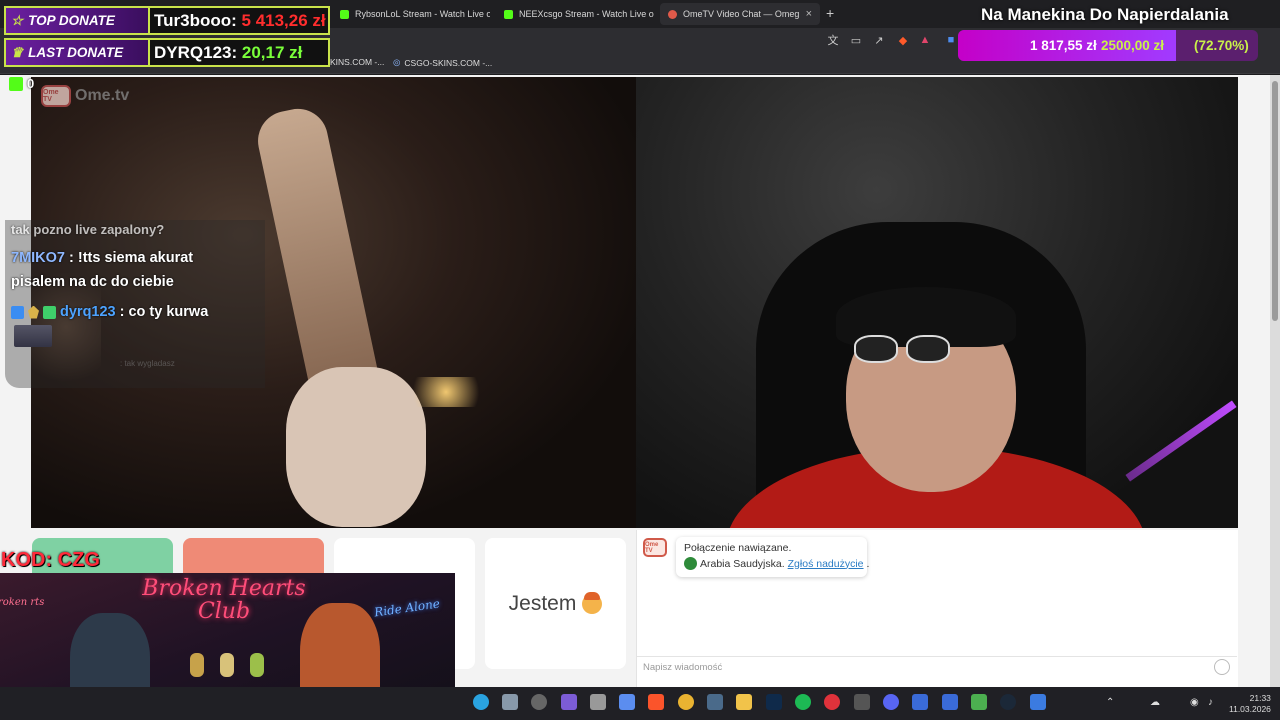 Image resolution: width=1280 pixels, height=720 pixels. I want to click on wifi-icon: ◉, so click(1194, 702).